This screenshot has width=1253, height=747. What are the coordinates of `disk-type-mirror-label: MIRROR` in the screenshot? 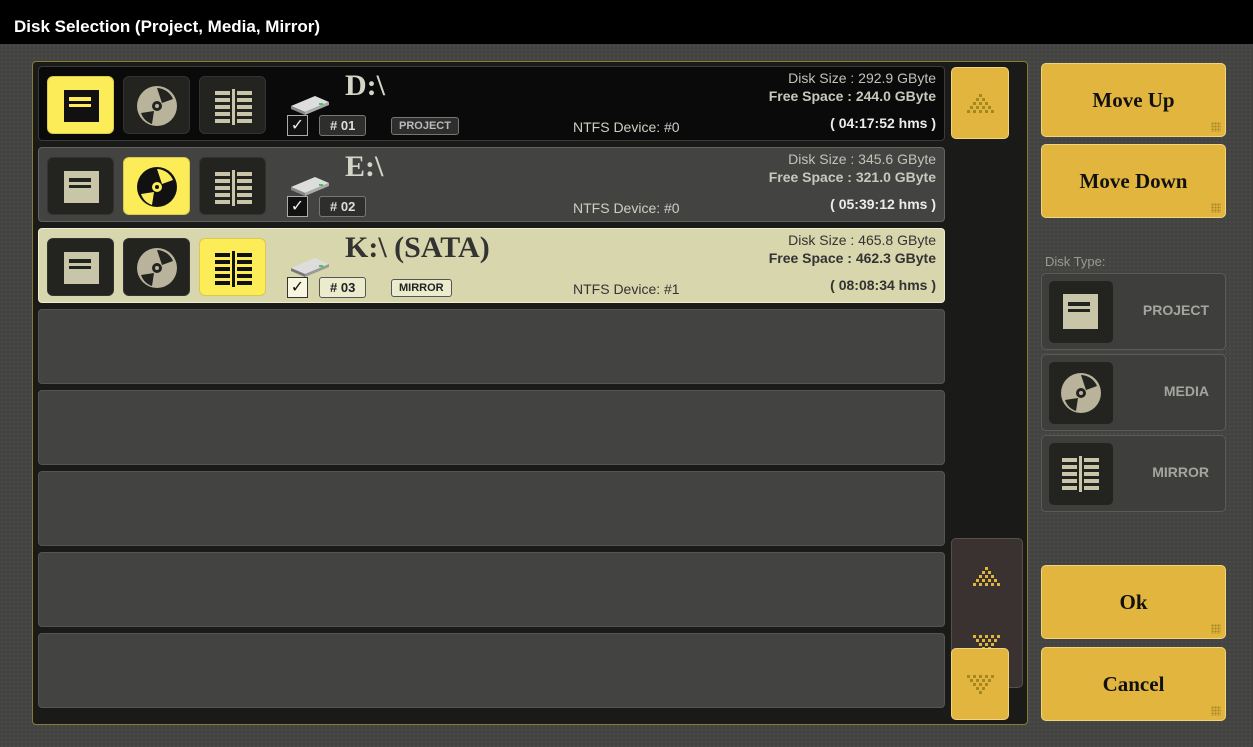 It's located at (1180, 472).